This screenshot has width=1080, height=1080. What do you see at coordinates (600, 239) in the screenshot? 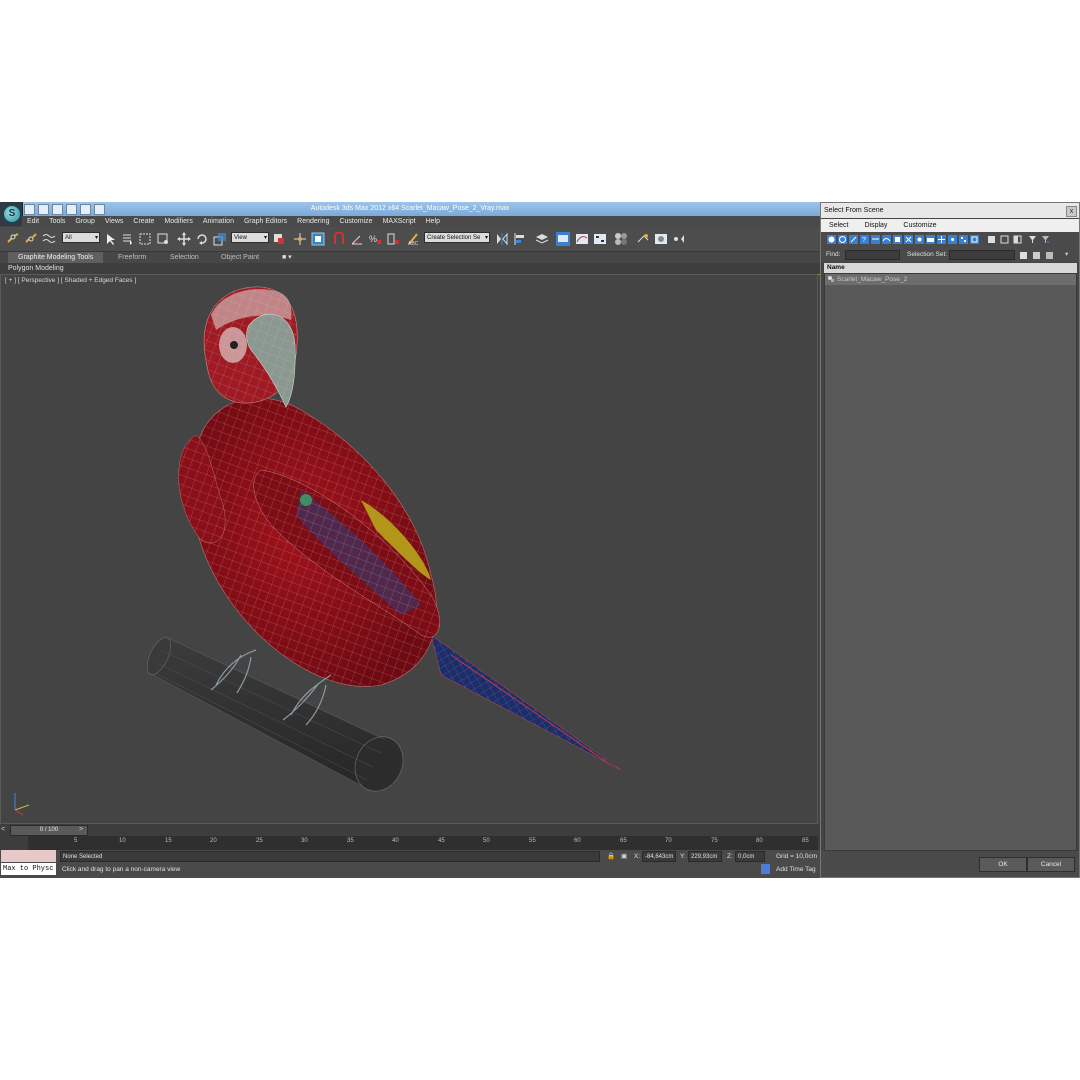
I see `schematic-view-icon` at bounding box center [600, 239].